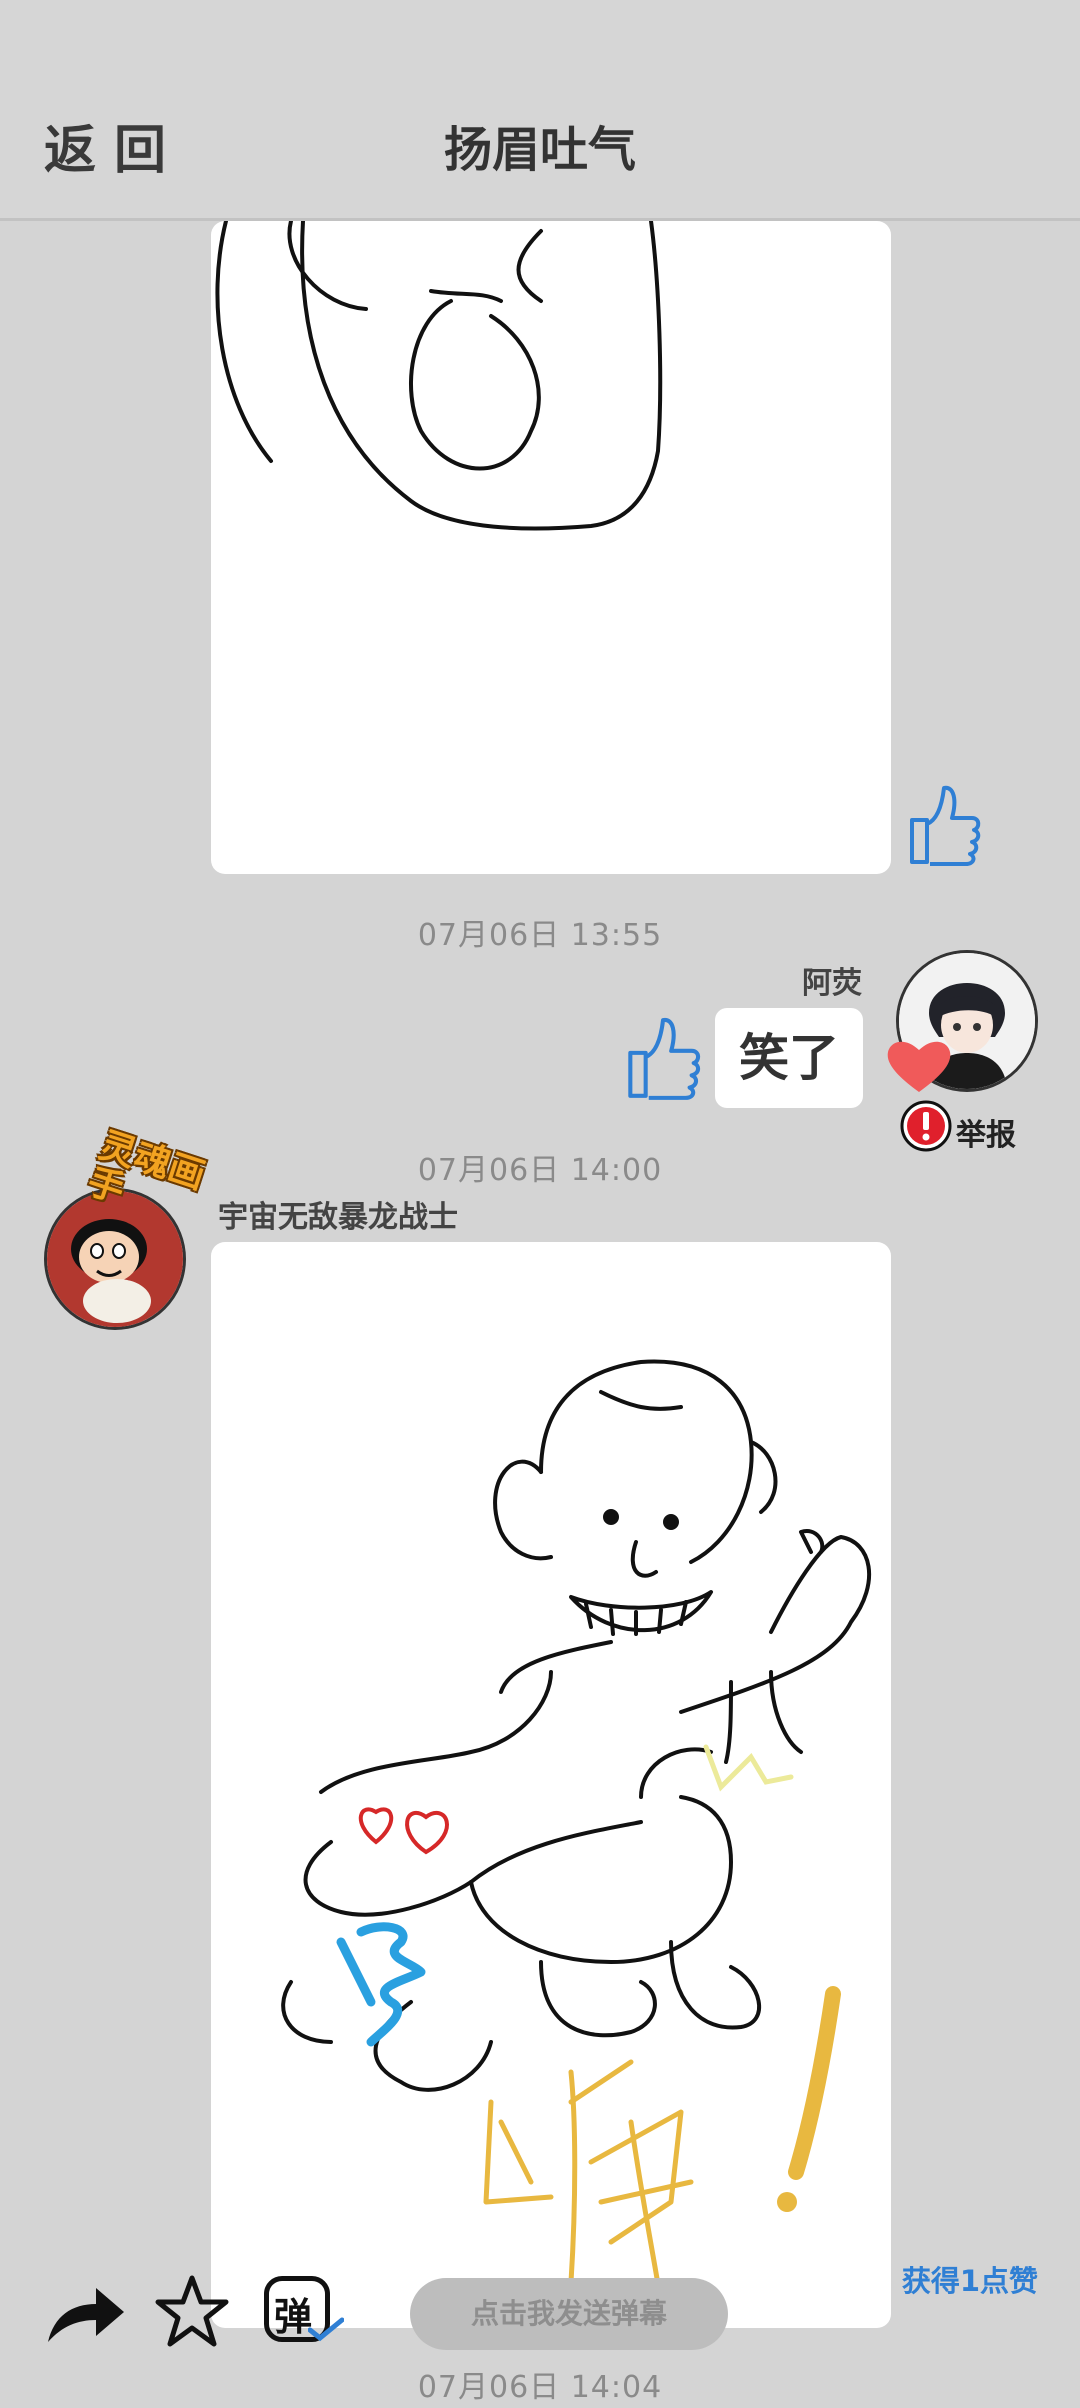  I want to click on check-icon, so click(326, 2329).